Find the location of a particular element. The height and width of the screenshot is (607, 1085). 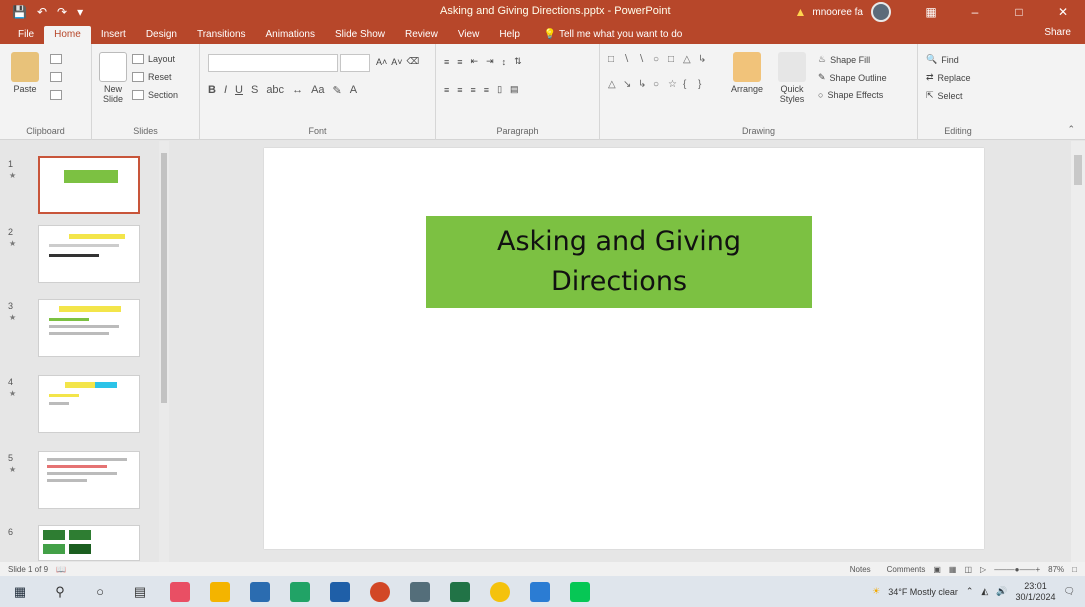

brace-shape-icon: { is located at coordinates (689, 90).